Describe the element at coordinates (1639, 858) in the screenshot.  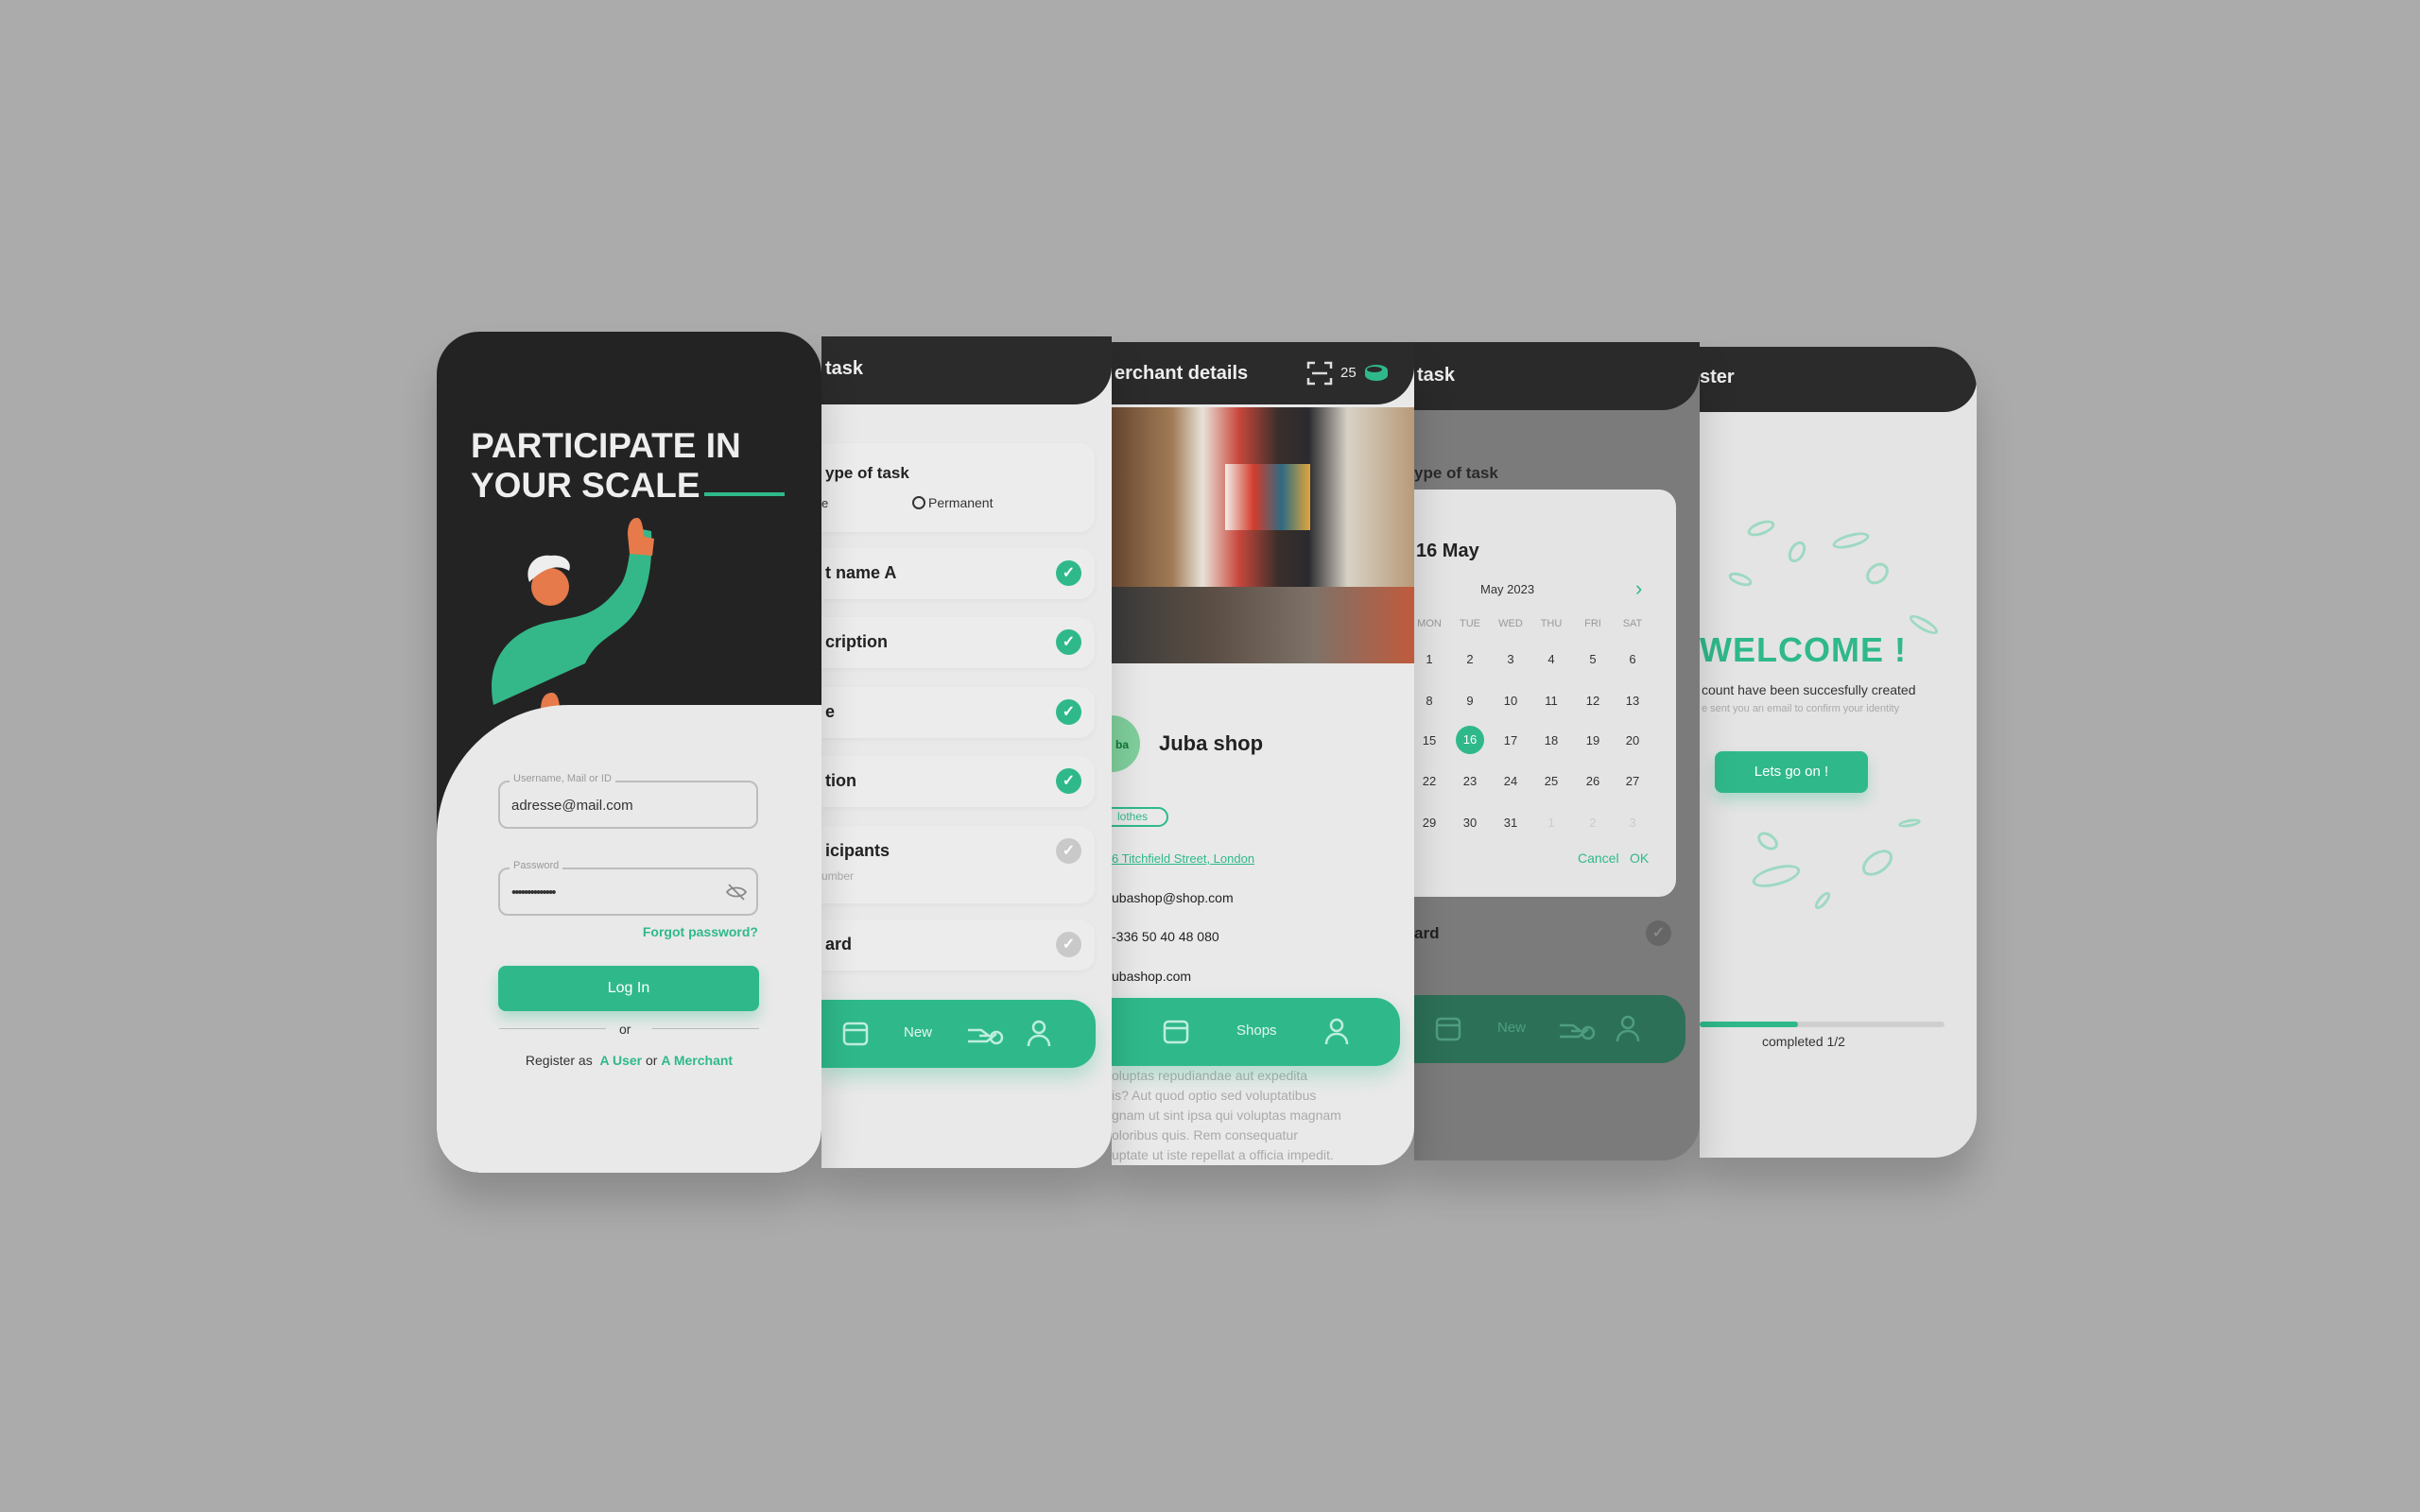
I see `ok-button: OK` at that location.